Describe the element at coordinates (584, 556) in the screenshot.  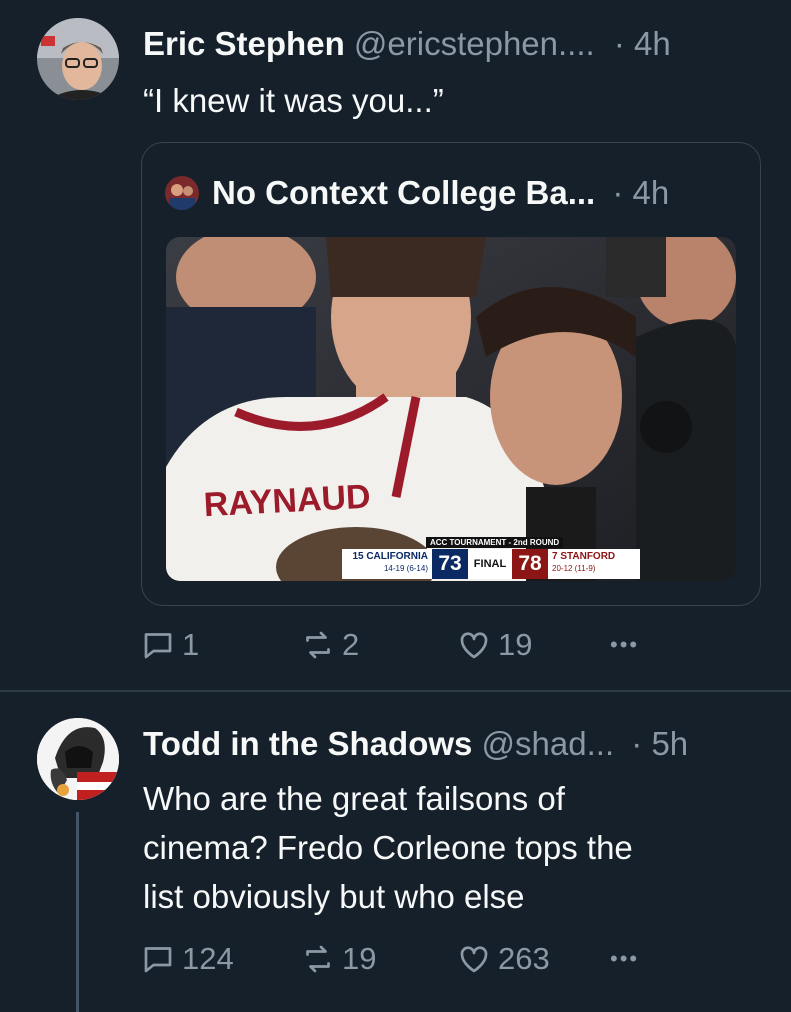
I see `home-team: 7 STANFORD` at that location.